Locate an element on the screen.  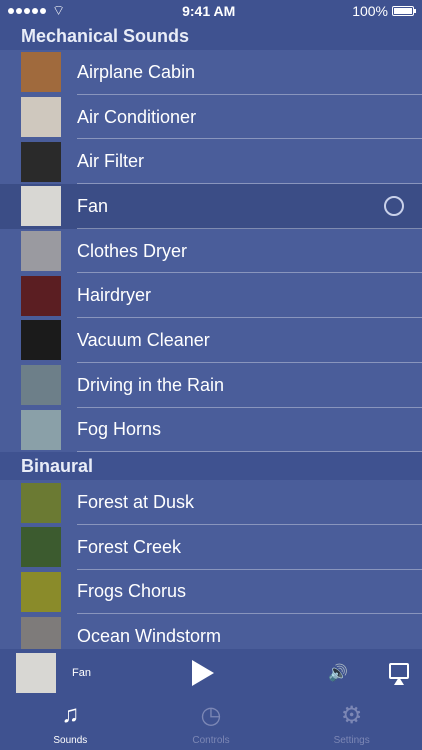
item-label: Hairdryer is located at coordinates (249, 295).